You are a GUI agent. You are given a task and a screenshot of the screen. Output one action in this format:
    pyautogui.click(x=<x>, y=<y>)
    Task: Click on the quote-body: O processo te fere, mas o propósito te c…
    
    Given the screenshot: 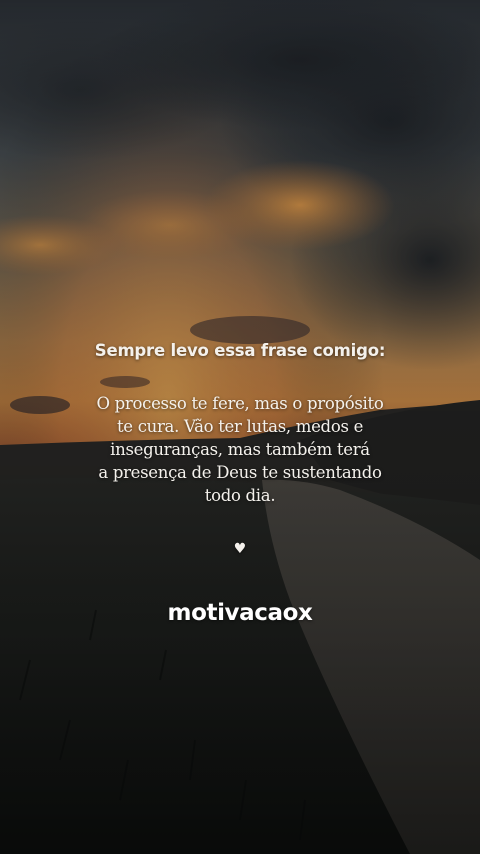 What is the action you would take?
    pyautogui.click(x=240, y=449)
    